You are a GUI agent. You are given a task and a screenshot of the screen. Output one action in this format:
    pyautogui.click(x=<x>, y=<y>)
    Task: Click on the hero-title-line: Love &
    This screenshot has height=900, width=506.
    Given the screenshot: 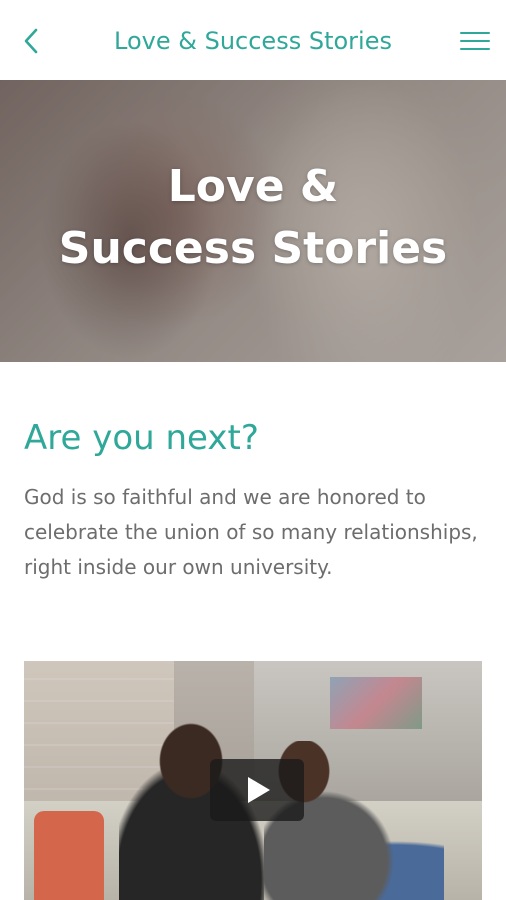 What is the action you would take?
    pyautogui.click(x=253, y=186)
    